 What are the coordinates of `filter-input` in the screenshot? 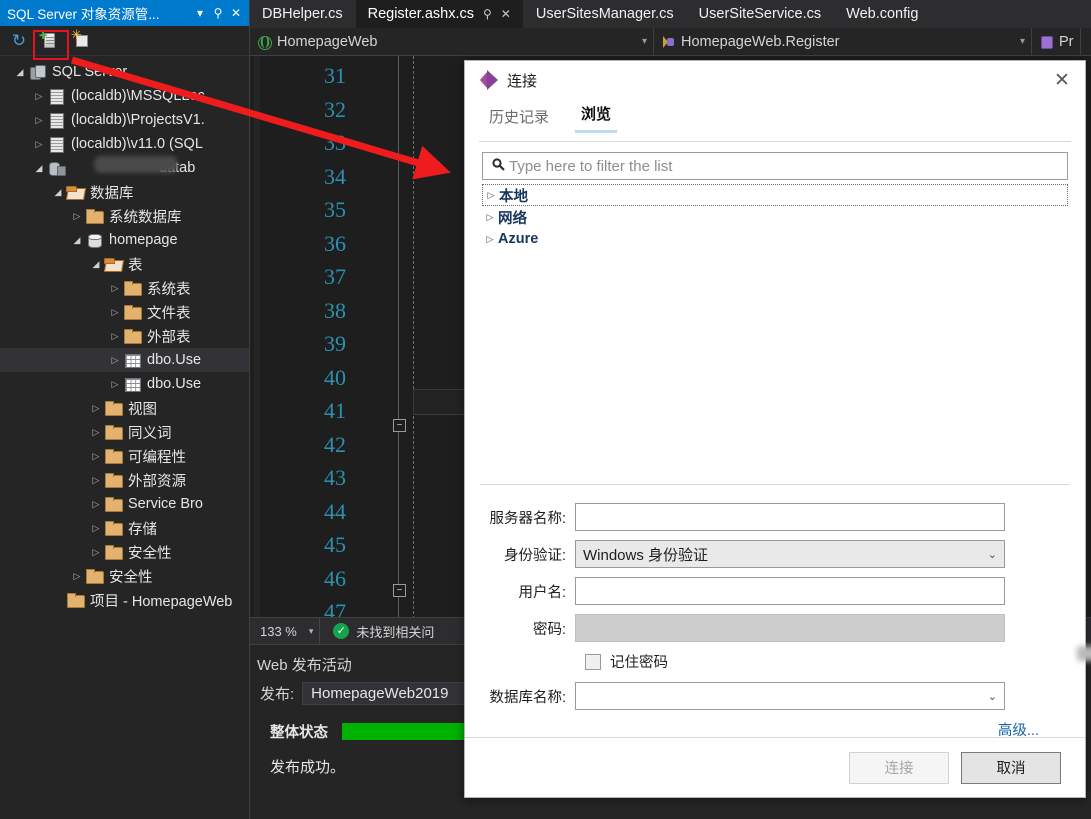 It's located at (784, 166).